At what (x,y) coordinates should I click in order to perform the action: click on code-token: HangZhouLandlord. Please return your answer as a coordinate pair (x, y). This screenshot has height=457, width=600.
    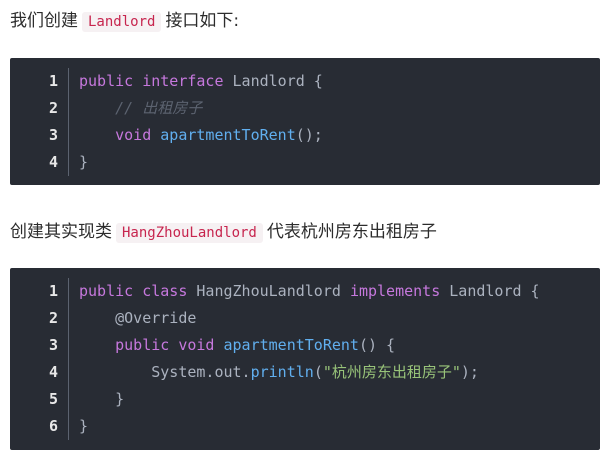
    Looking at the image, I should click on (268, 291).